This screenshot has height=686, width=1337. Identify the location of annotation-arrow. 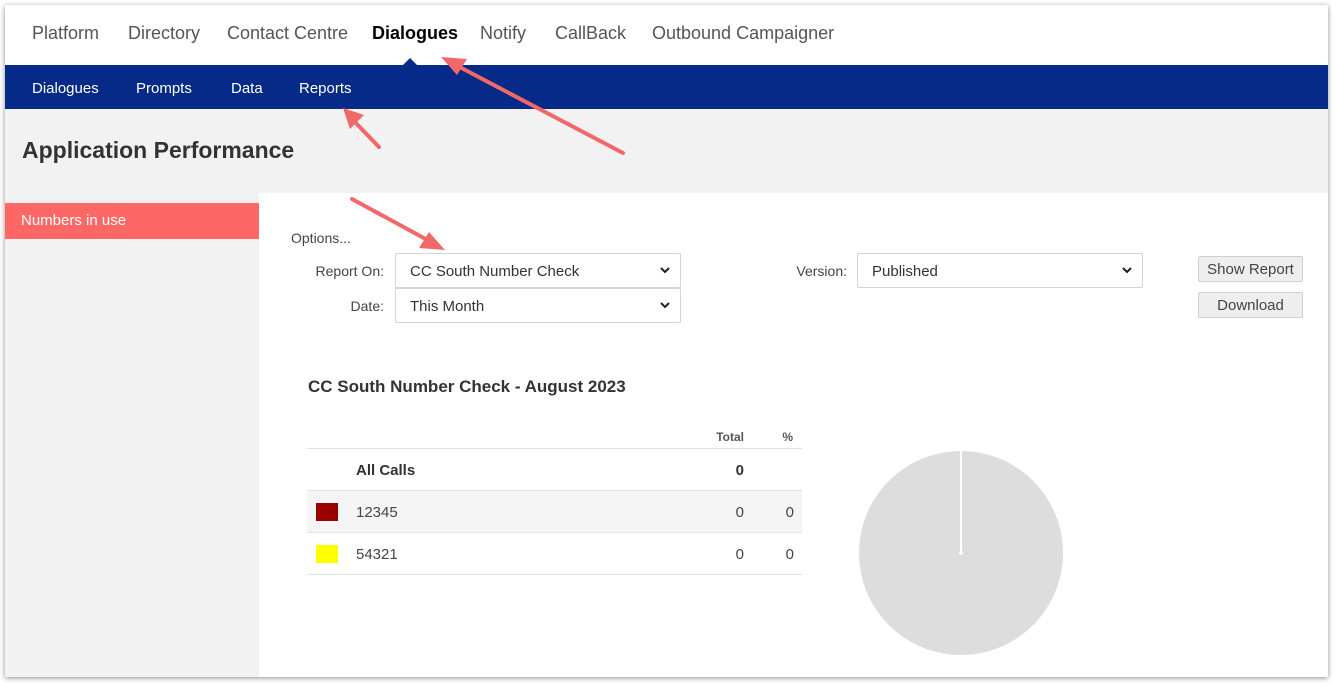
(365, 133).